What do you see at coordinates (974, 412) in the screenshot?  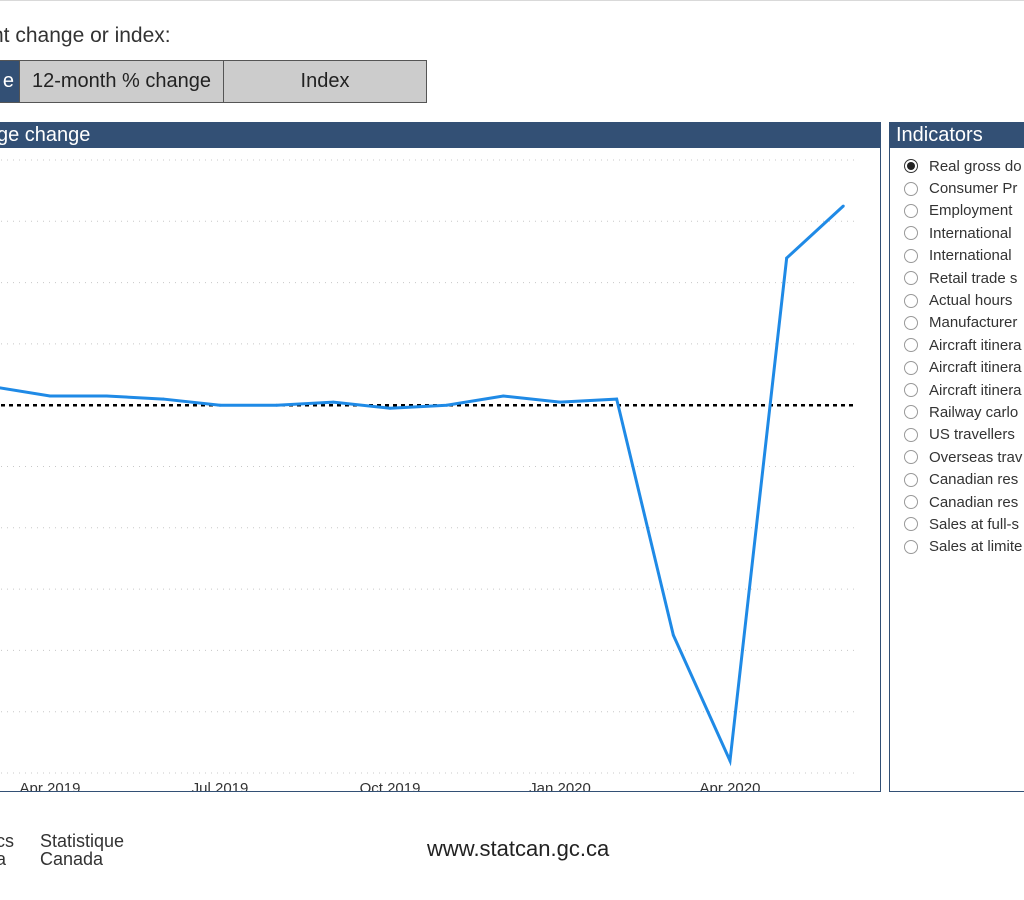 I see `indicator-label: Railway carlo` at bounding box center [974, 412].